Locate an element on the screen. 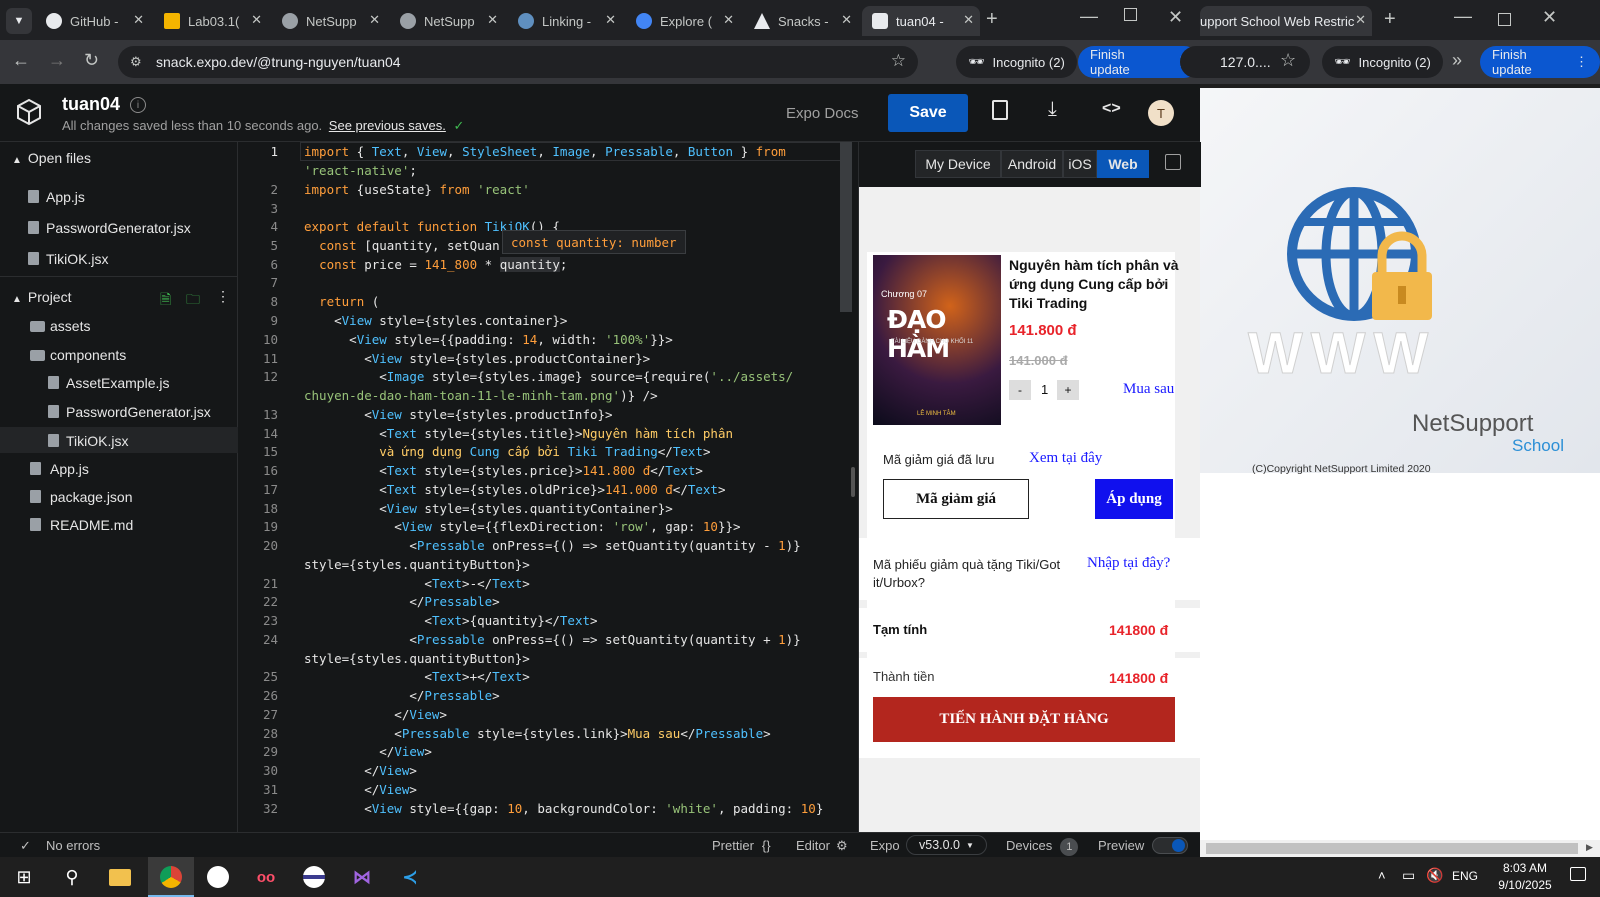 The image size is (1600, 897). export-icon is located at coordinates (1000, 110).